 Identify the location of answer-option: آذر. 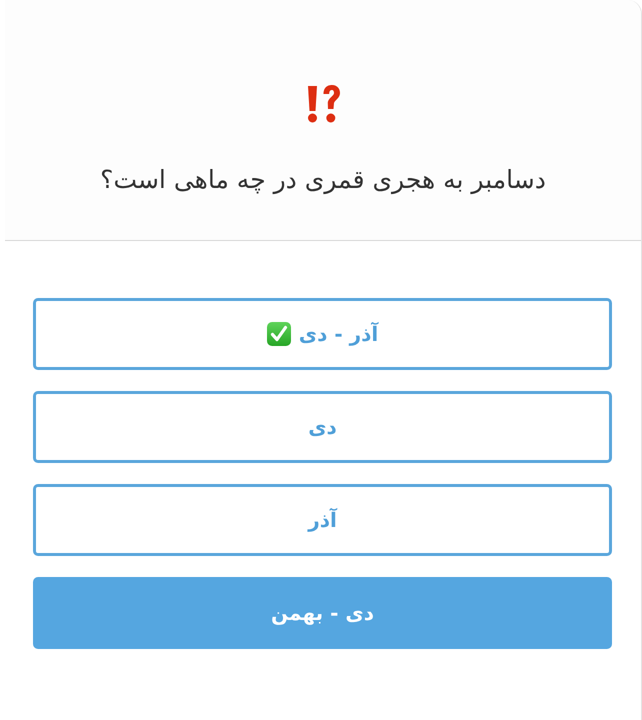
(322, 520).